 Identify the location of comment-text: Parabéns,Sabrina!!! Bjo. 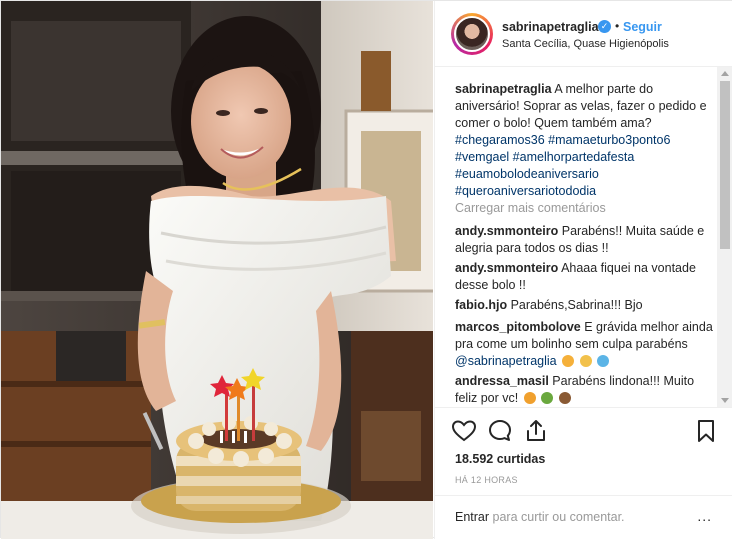
(576, 305).